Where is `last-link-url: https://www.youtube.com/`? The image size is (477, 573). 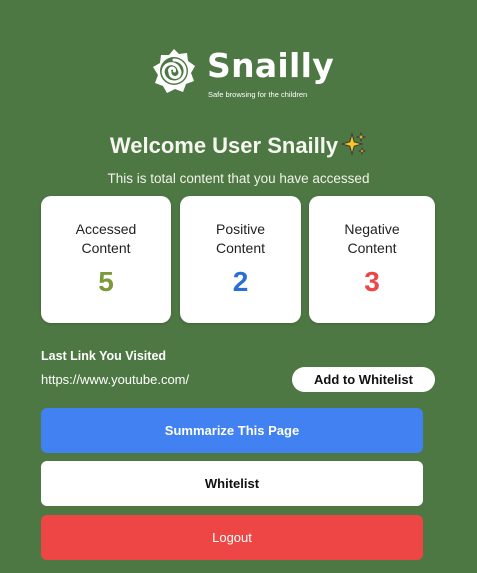
last-link-url: https://www.youtube.com/ is located at coordinates (115, 379).